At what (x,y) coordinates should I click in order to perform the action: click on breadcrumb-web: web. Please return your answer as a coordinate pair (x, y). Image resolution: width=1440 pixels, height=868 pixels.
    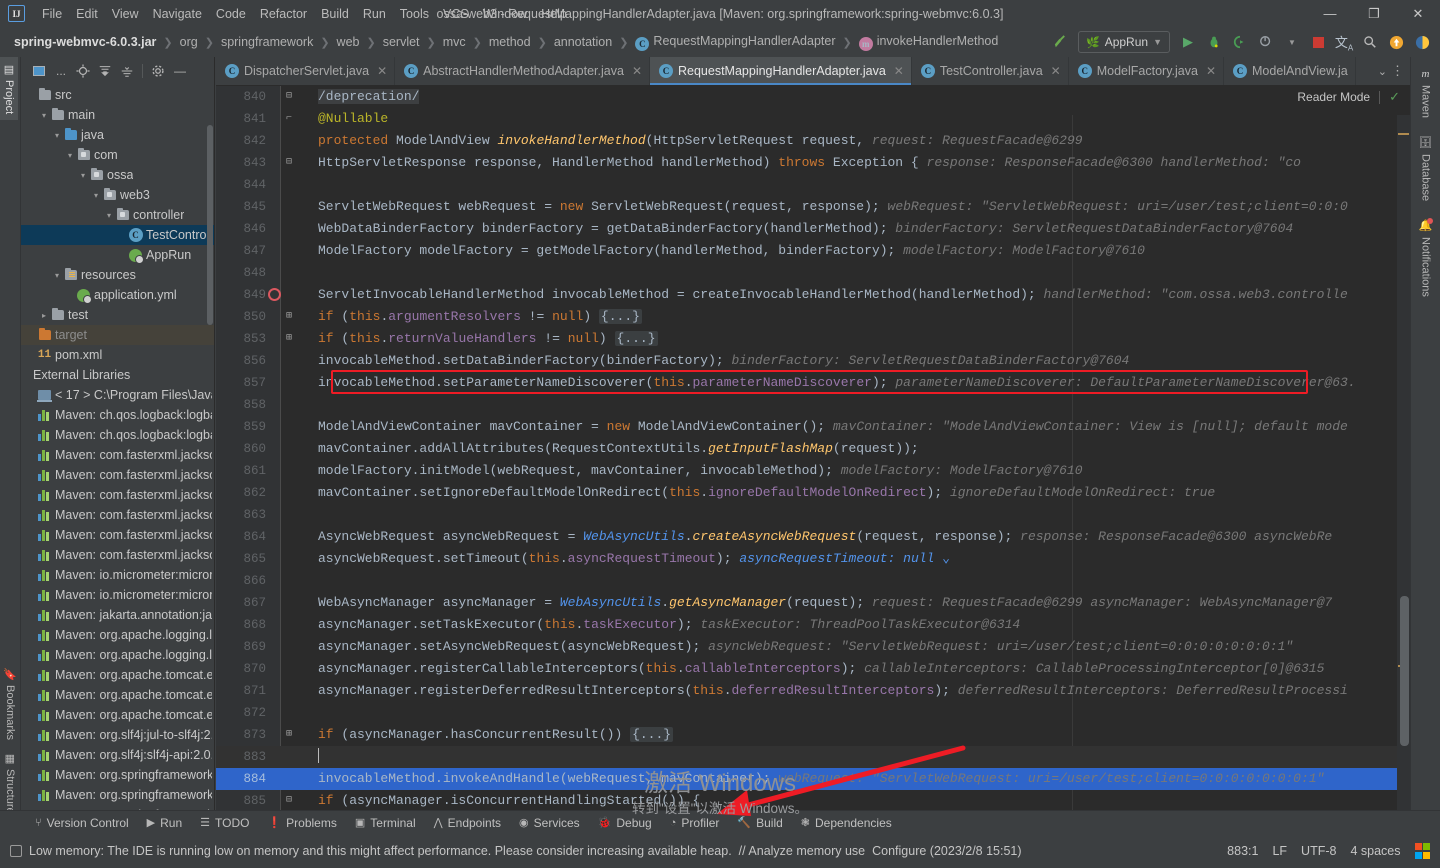
    Looking at the image, I should click on (348, 42).